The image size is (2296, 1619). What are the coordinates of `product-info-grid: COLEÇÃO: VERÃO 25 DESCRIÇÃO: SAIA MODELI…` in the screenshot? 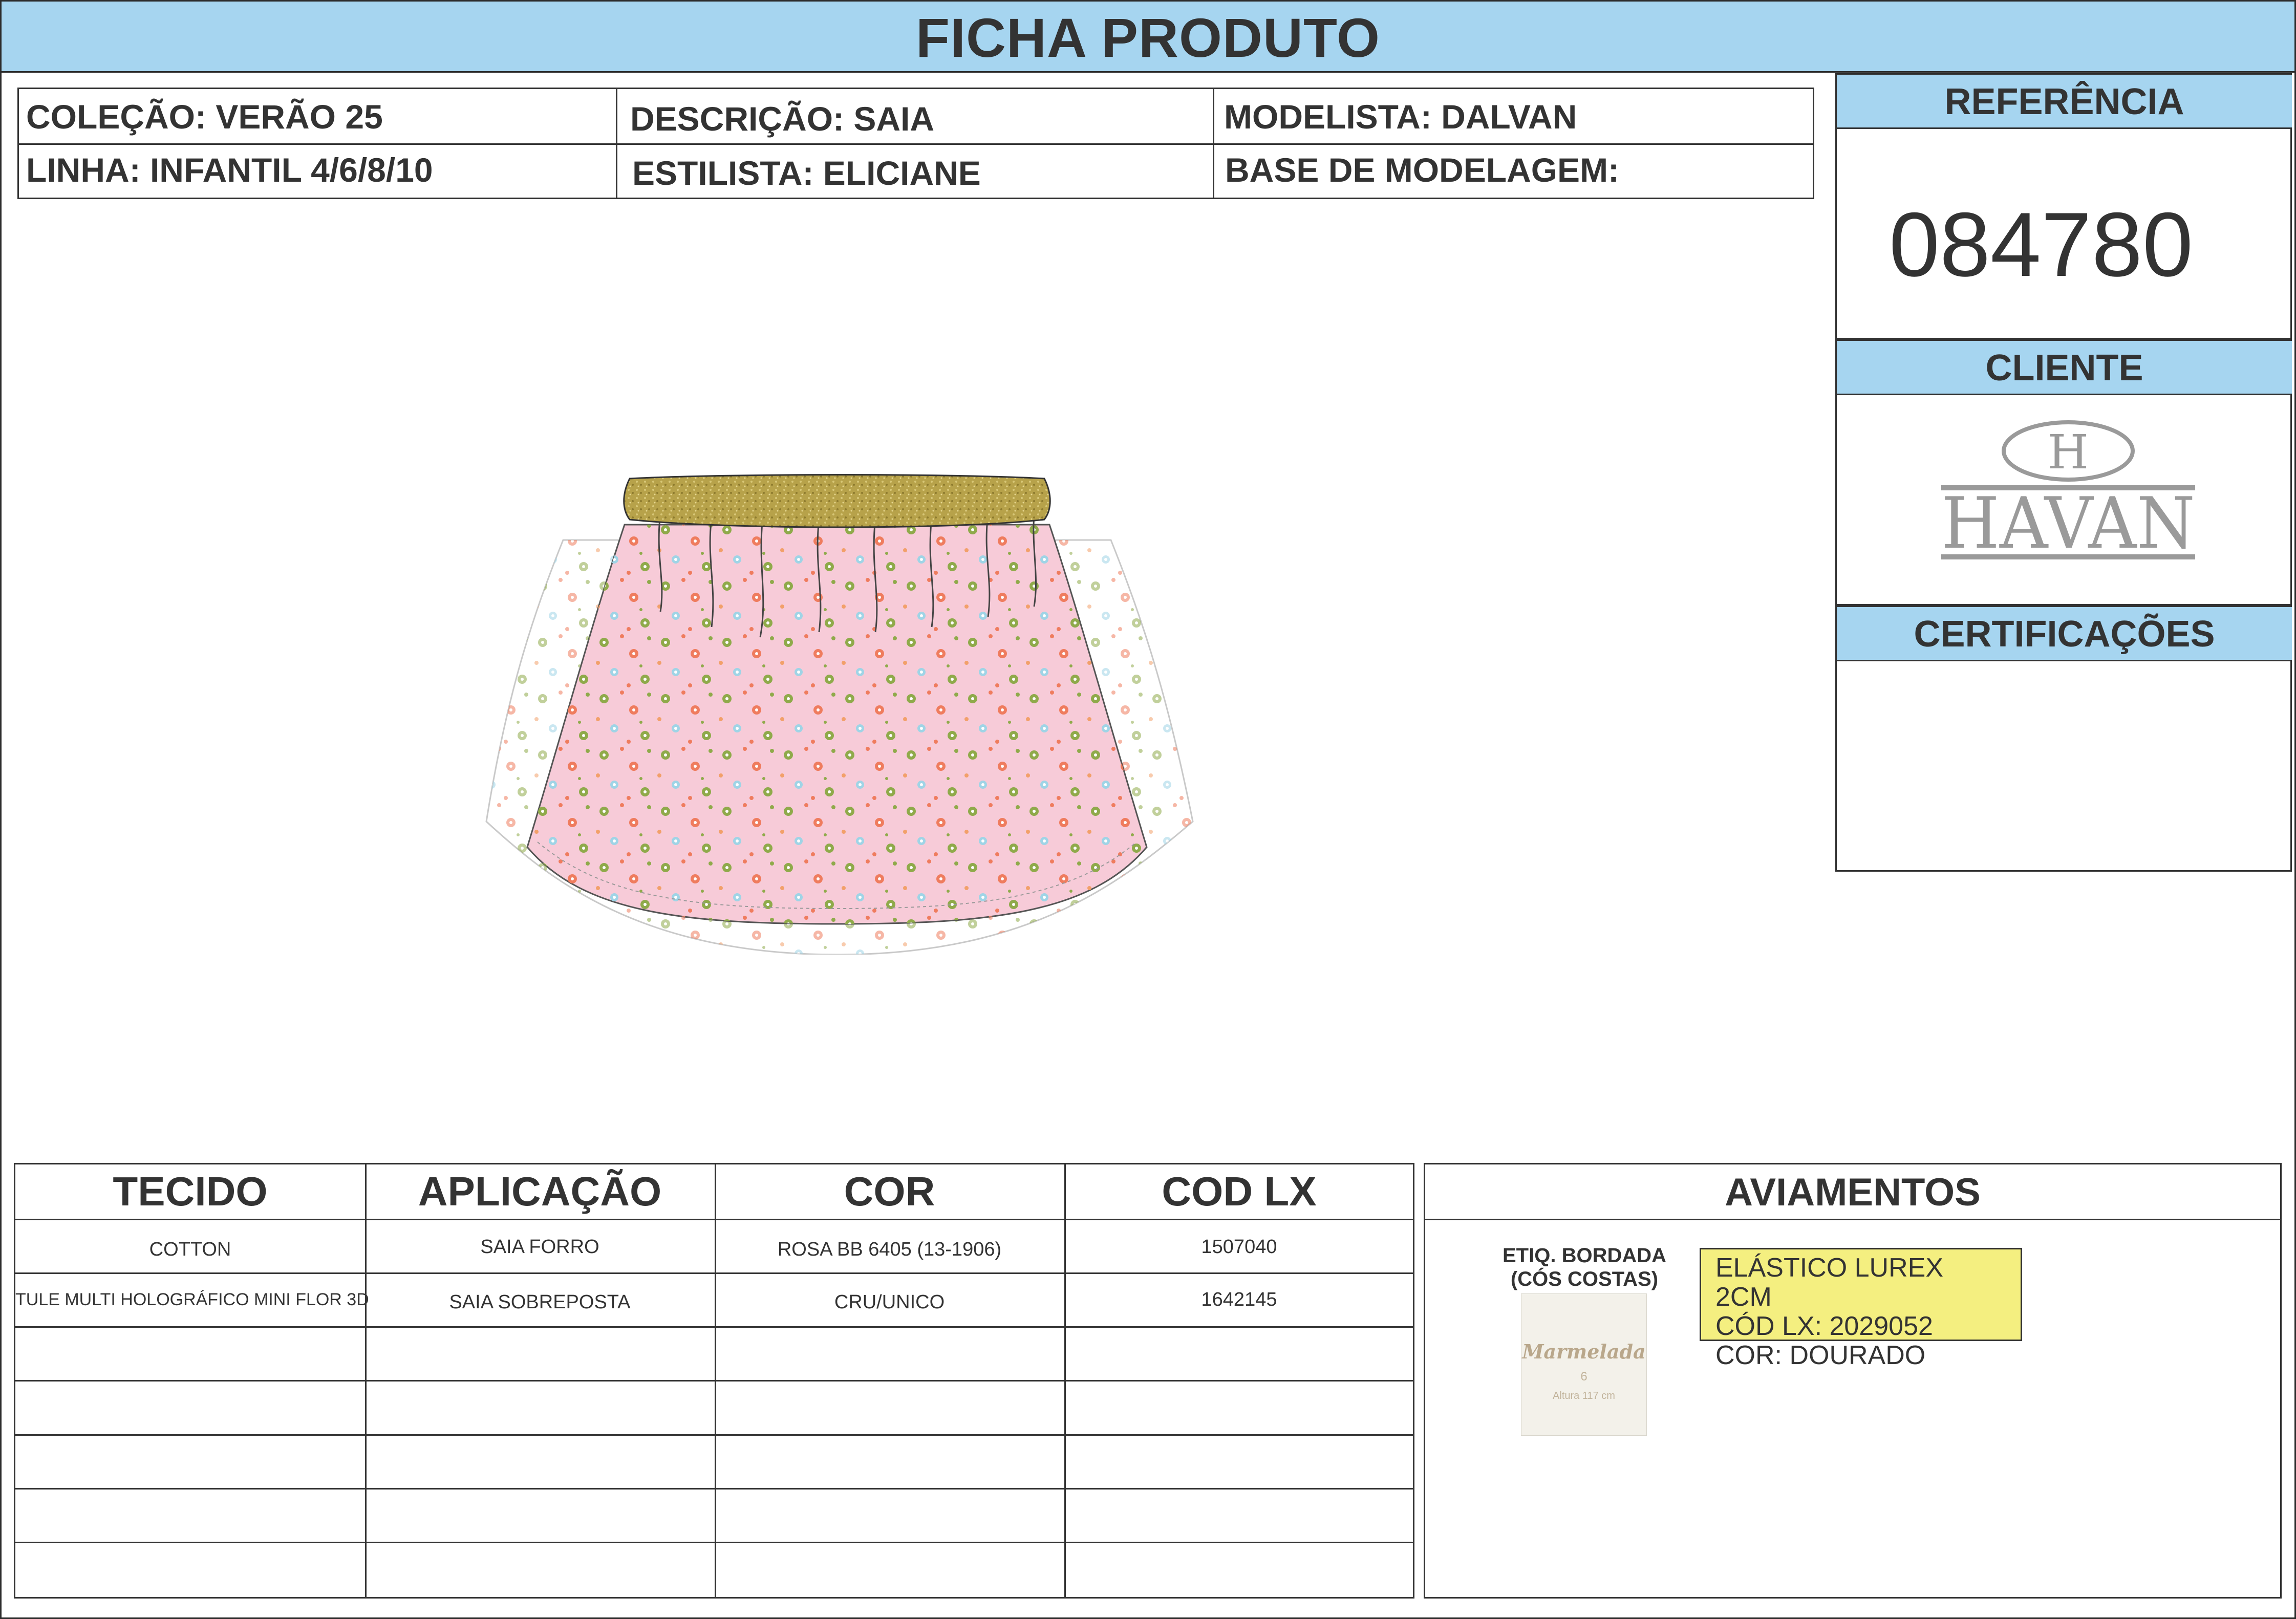 It's located at (915, 143).